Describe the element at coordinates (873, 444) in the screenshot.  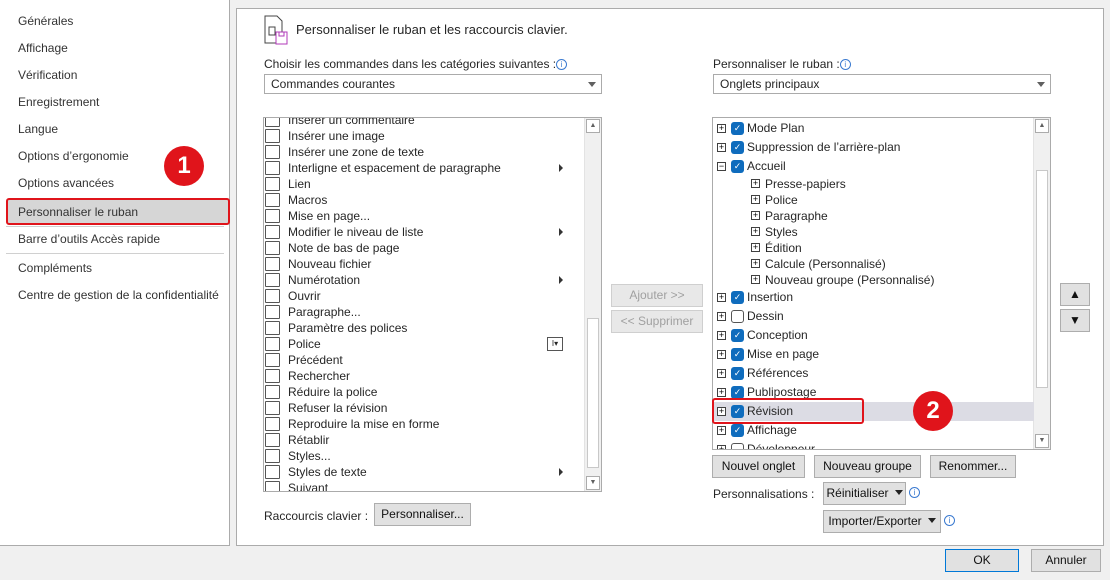
I see `ribbon-tab-item: + Développeur` at that location.